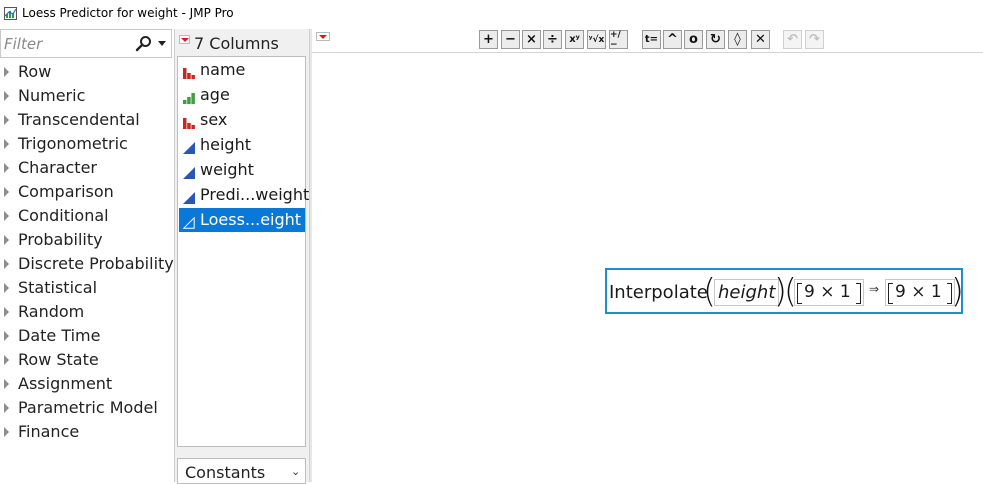  I want to click on category-statistical: Statistical, so click(87, 288).